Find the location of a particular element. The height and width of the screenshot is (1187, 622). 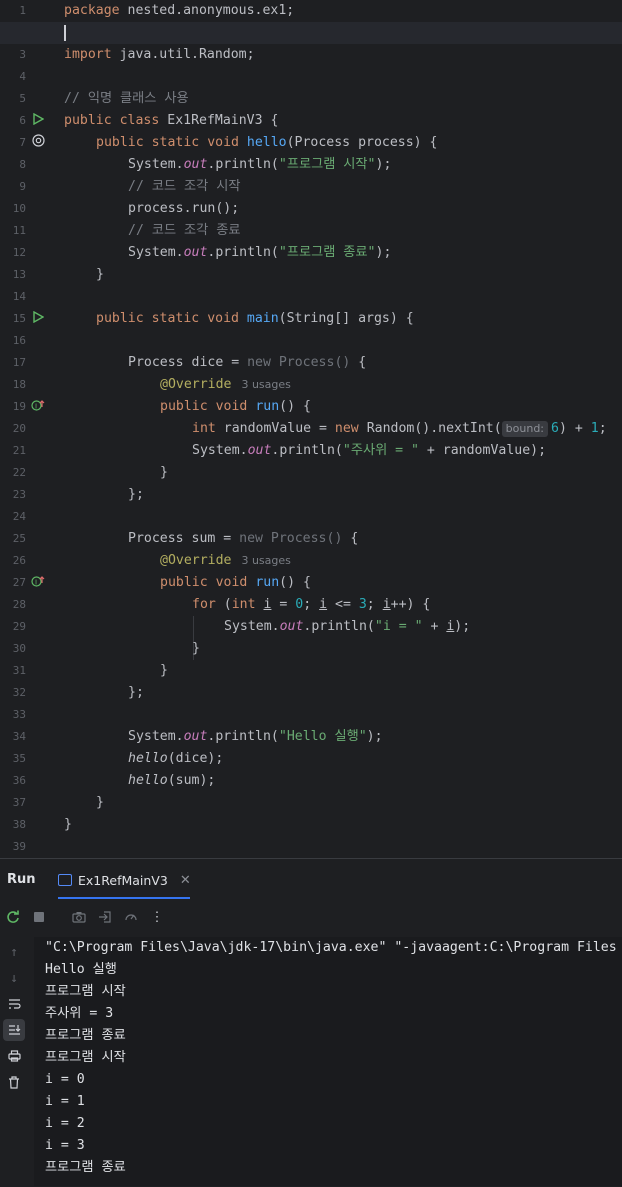

console-line: 프로그램 종료 is located at coordinates (85, 1167).